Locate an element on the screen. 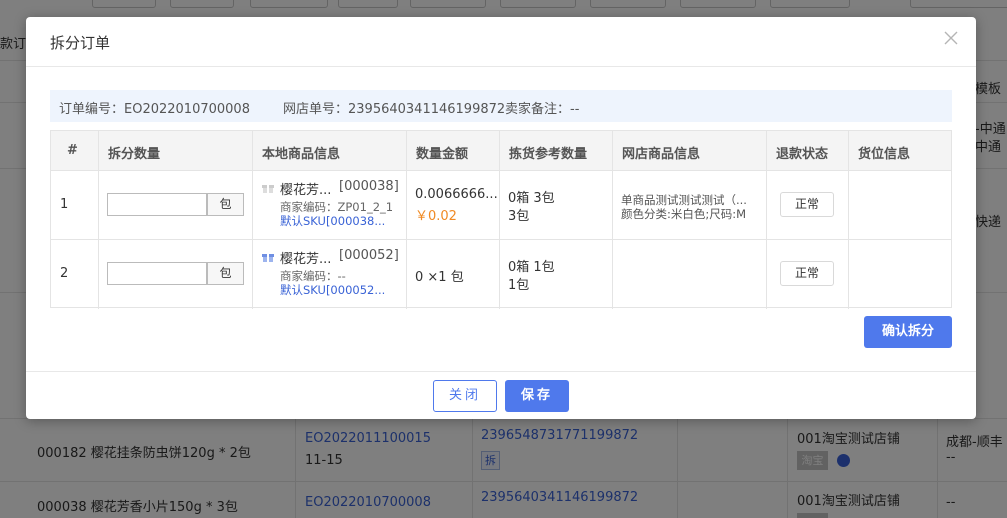  pick-qty-boxes: 0箱 1包 is located at coordinates (531, 267).